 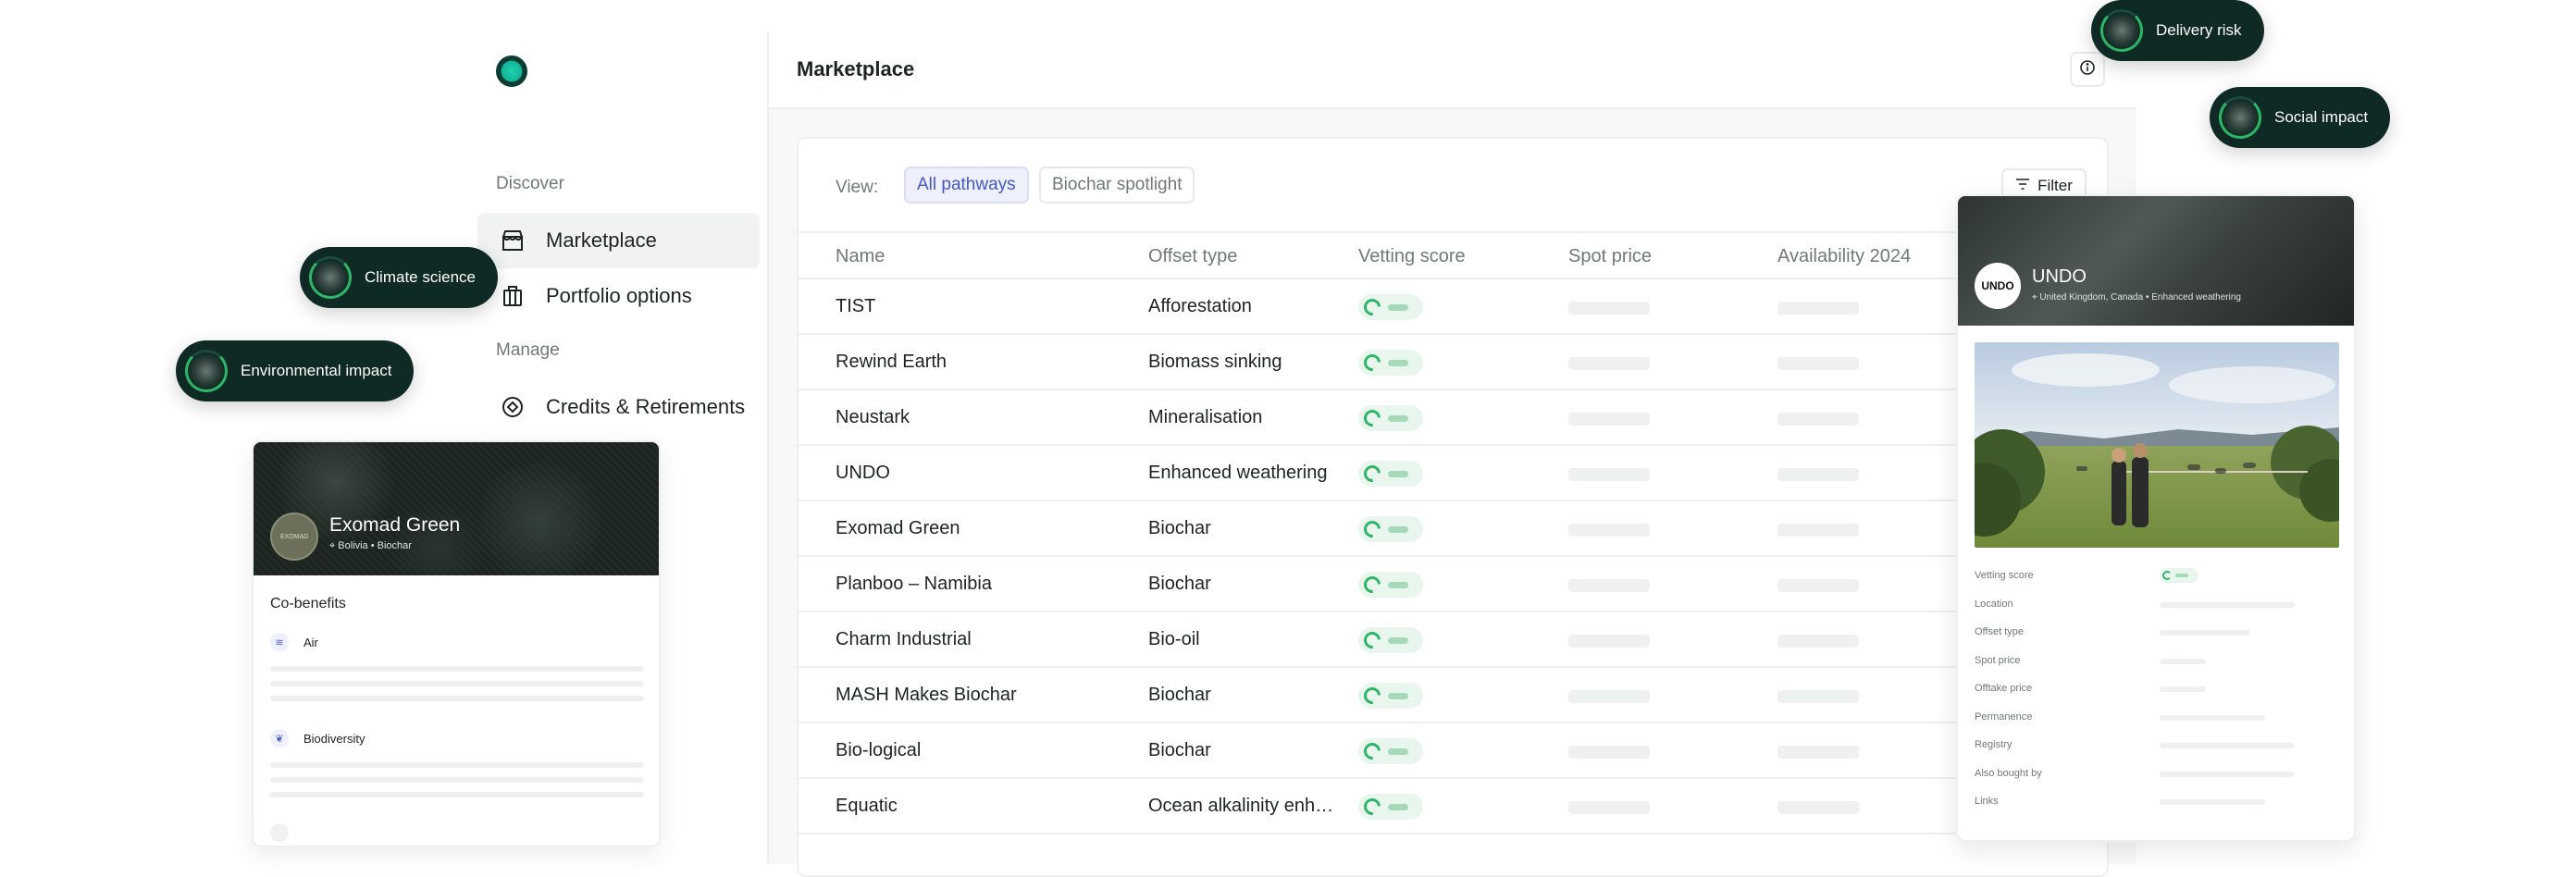 What do you see at coordinates (1455, 418) in the screenshot?
I see `table-row: Neustark Mineralisation` at bounding box center [1455, 418].